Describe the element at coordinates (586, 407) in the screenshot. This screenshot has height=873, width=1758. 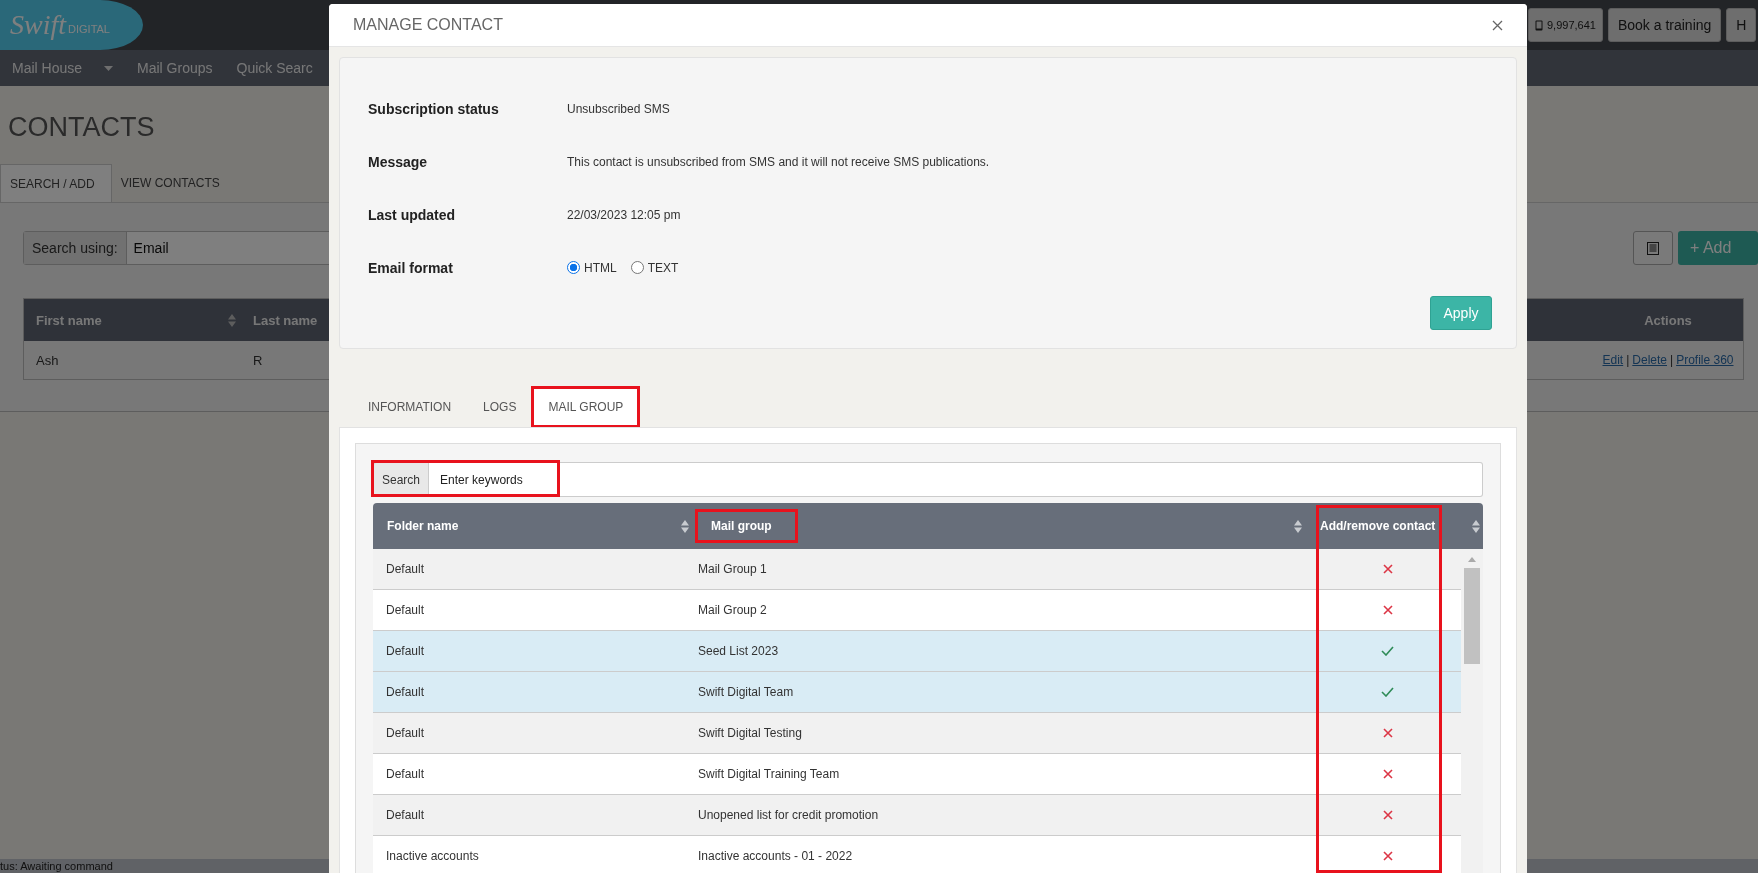
I see `tab: MAIL GROUP` at that location.